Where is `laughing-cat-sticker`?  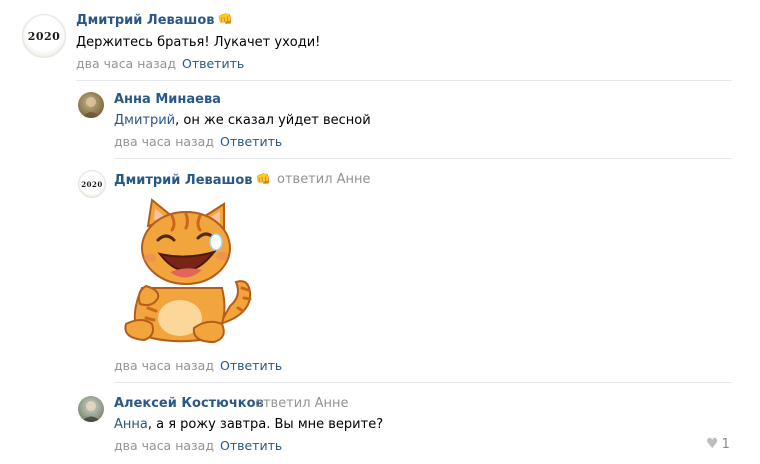
laughing-cat-sticker is located at coordinates (187, 271).